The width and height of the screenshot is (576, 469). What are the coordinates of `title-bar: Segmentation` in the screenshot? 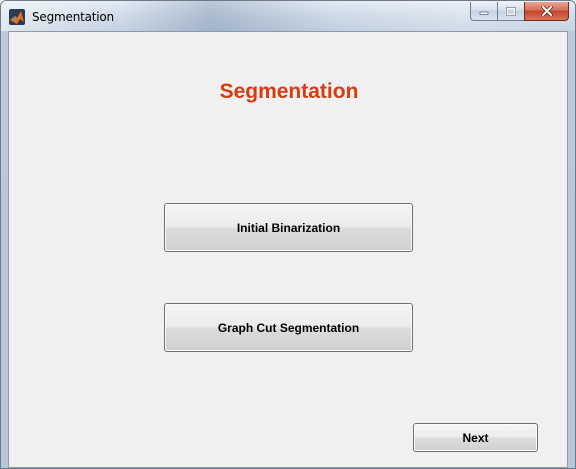 It's located at (288, 16).